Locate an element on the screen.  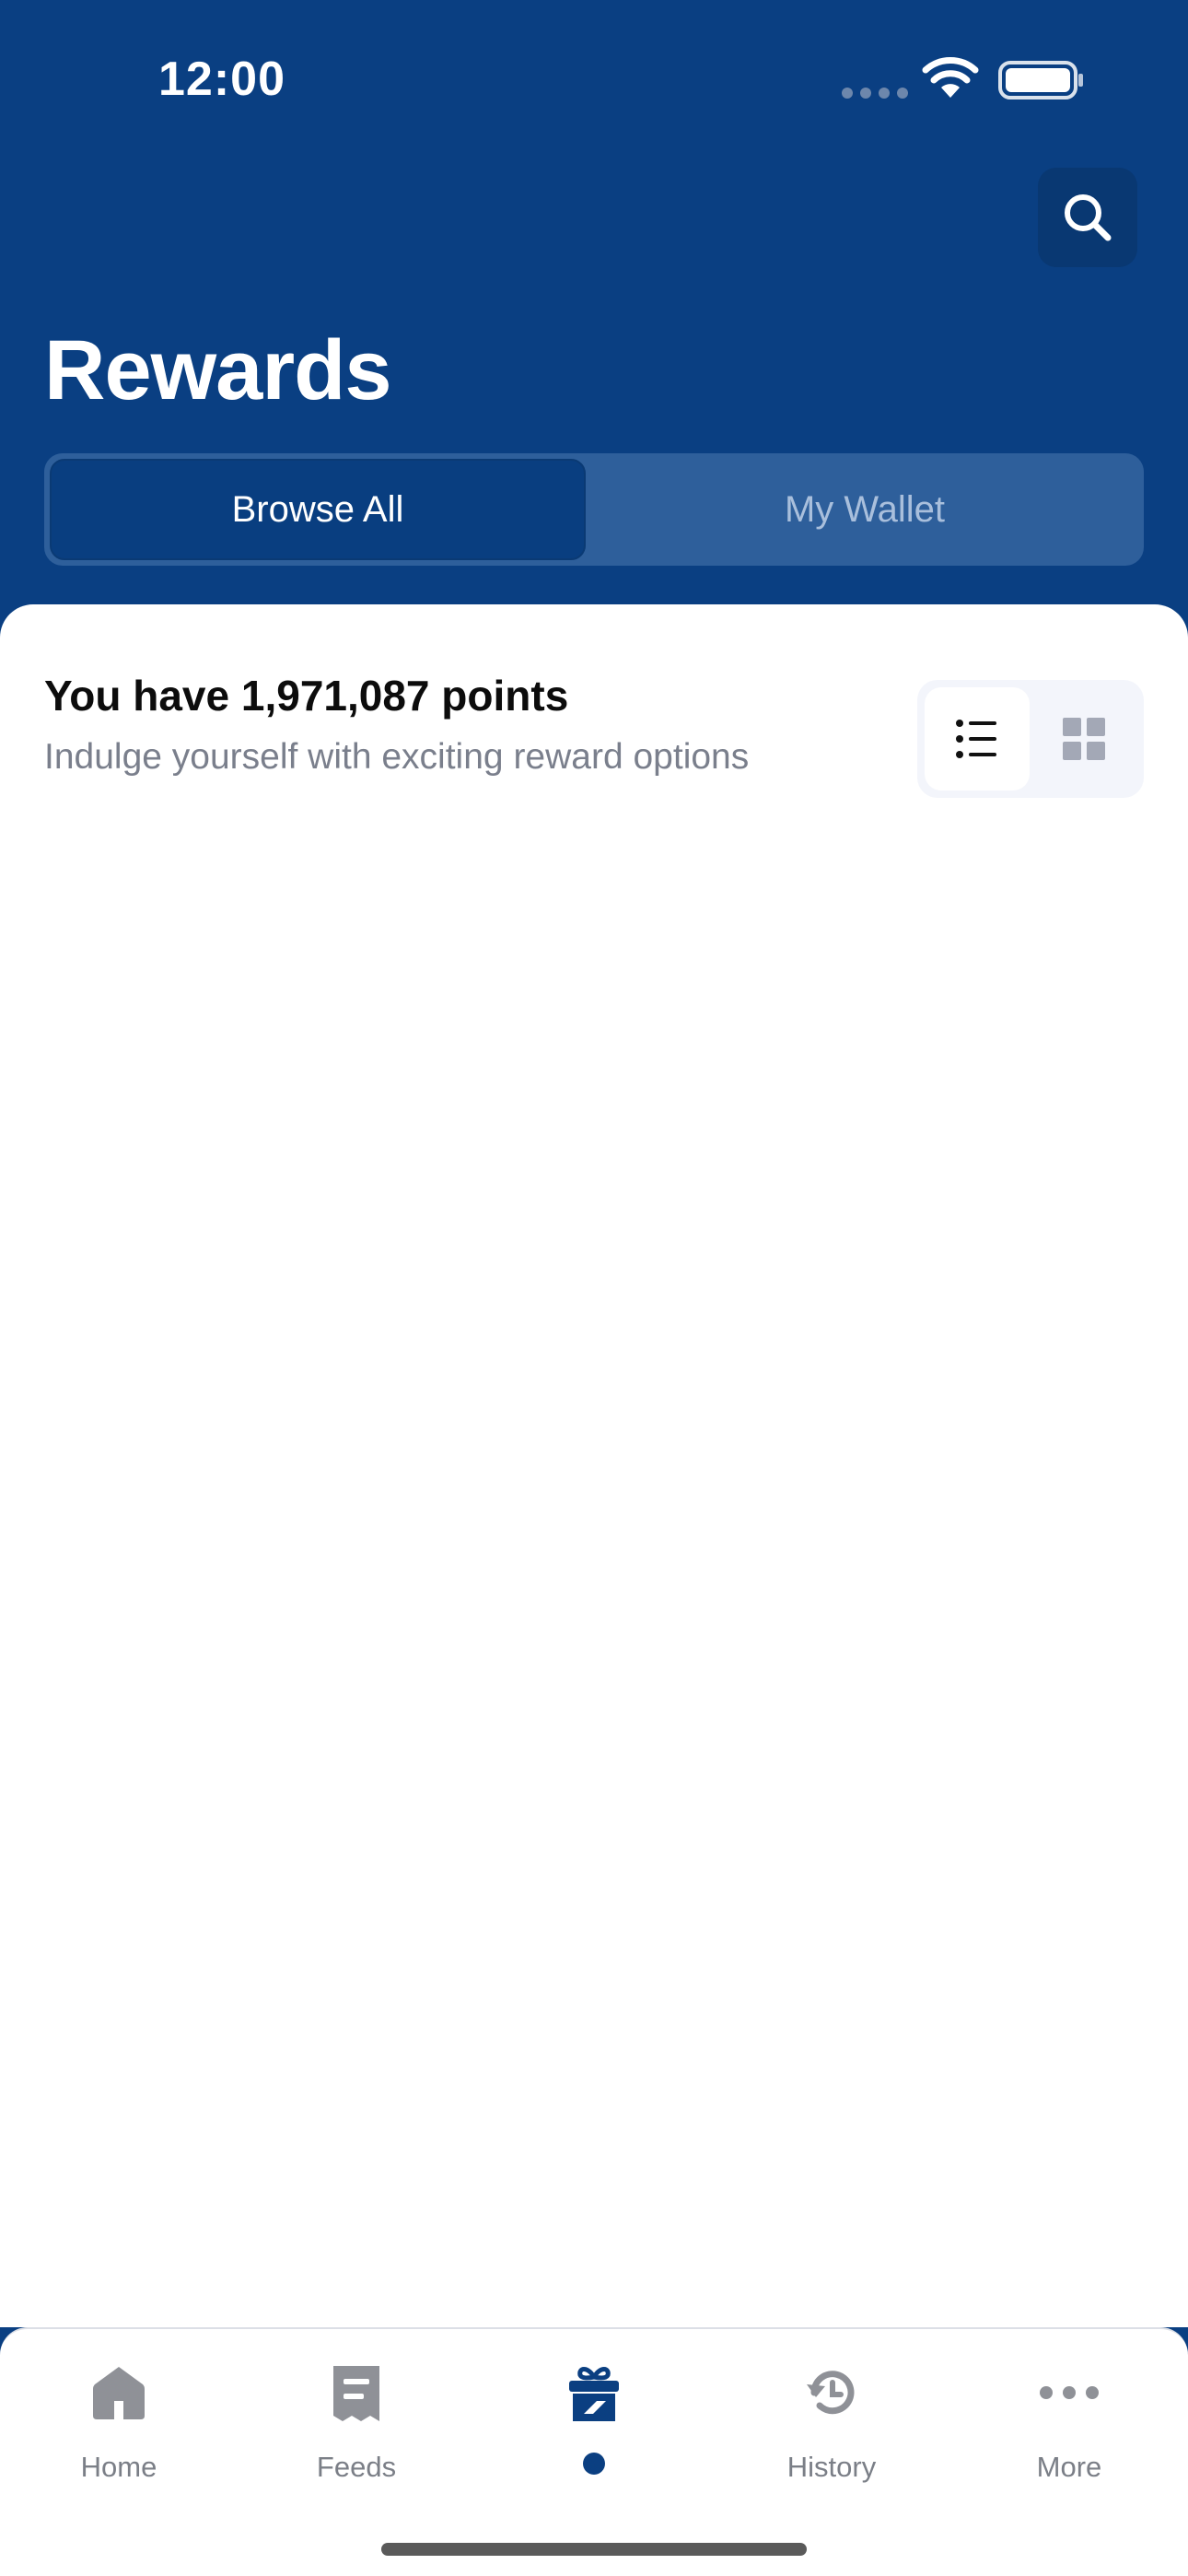
page-title: Rewards is located at coordinates (218, 370).